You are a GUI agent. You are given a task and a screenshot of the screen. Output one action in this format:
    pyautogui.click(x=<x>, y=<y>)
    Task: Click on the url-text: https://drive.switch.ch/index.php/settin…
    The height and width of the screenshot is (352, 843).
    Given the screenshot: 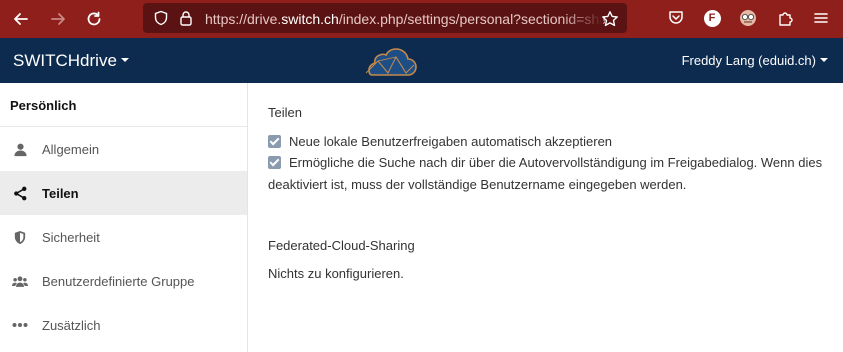 What is the action you would take?
    pyautogui.click(x=405, y=19)
    